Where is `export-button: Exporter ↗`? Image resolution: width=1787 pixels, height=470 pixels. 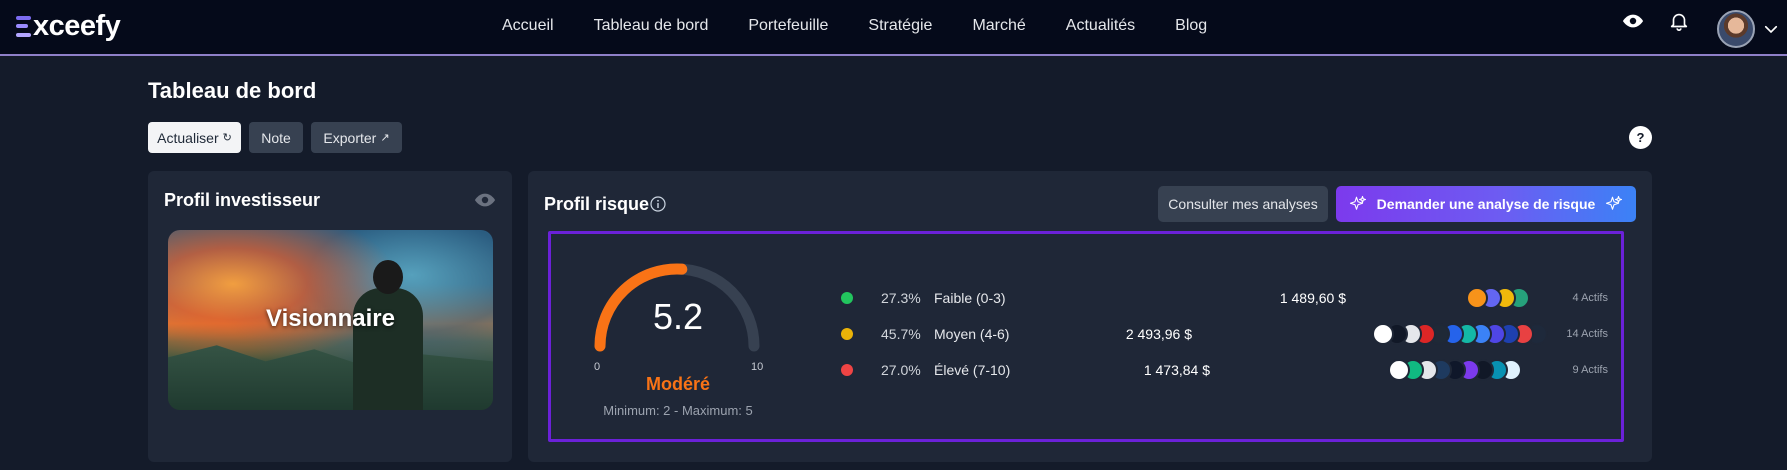 export-button: Exporter ↗ is located at coordinates (356, 137).